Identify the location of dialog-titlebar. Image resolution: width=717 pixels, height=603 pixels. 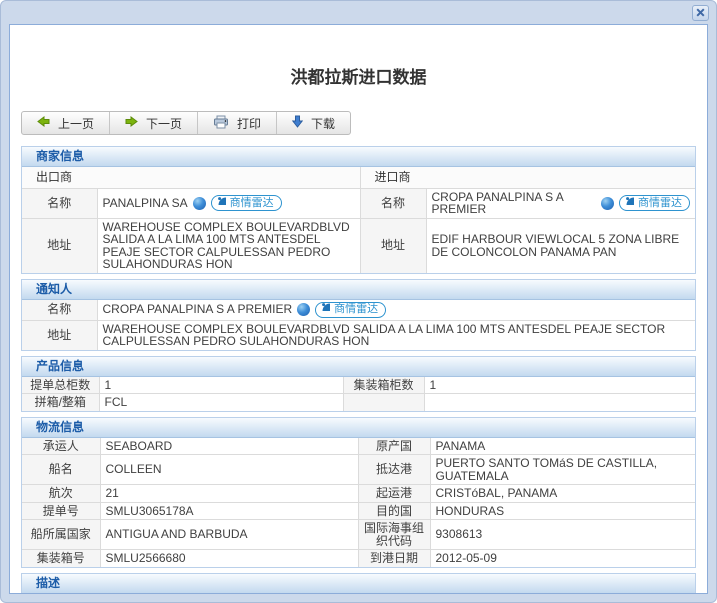
(358, 12).